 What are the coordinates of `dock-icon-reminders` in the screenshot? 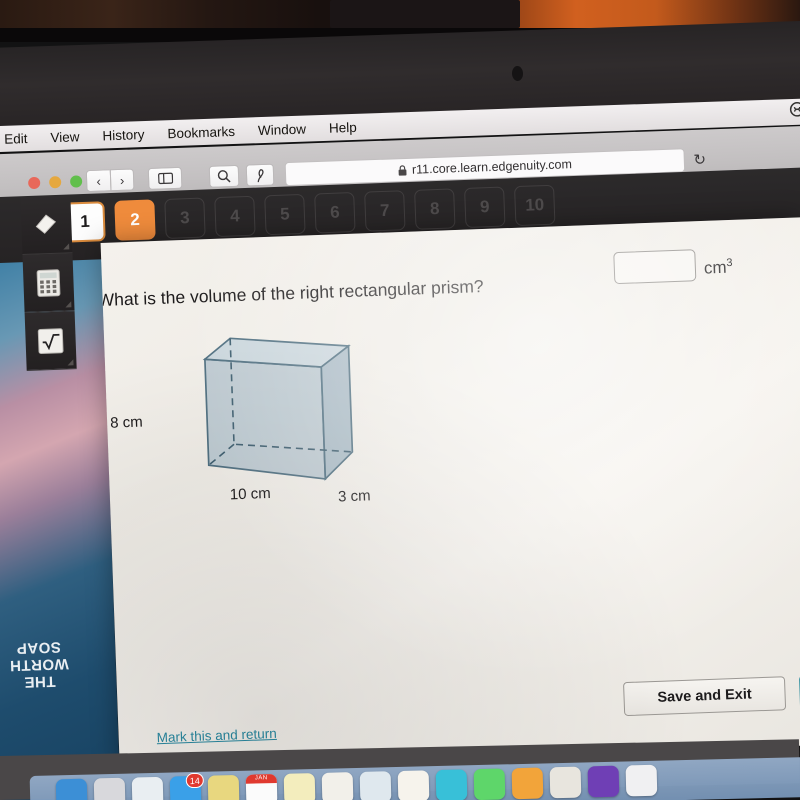 It's located at (299, 786).